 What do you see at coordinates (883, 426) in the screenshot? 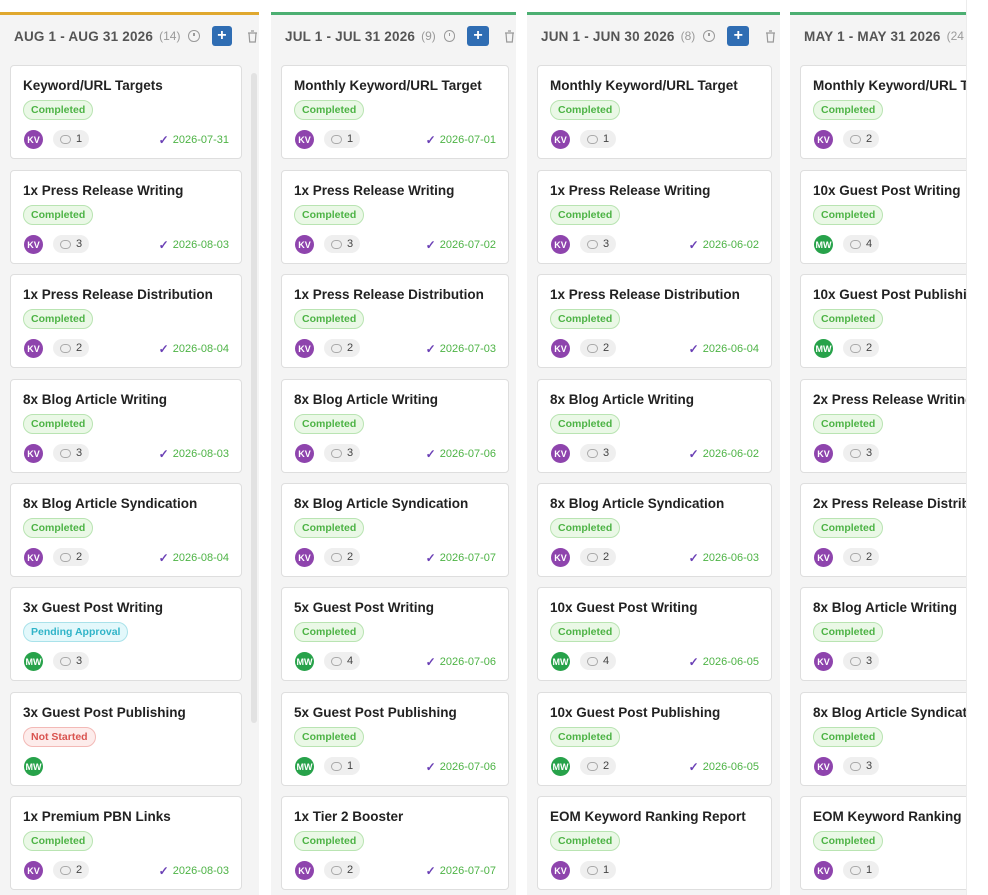
I see `task-card: 2x Press Release Writing Completed KV 3` at bounding box center [883, 426].